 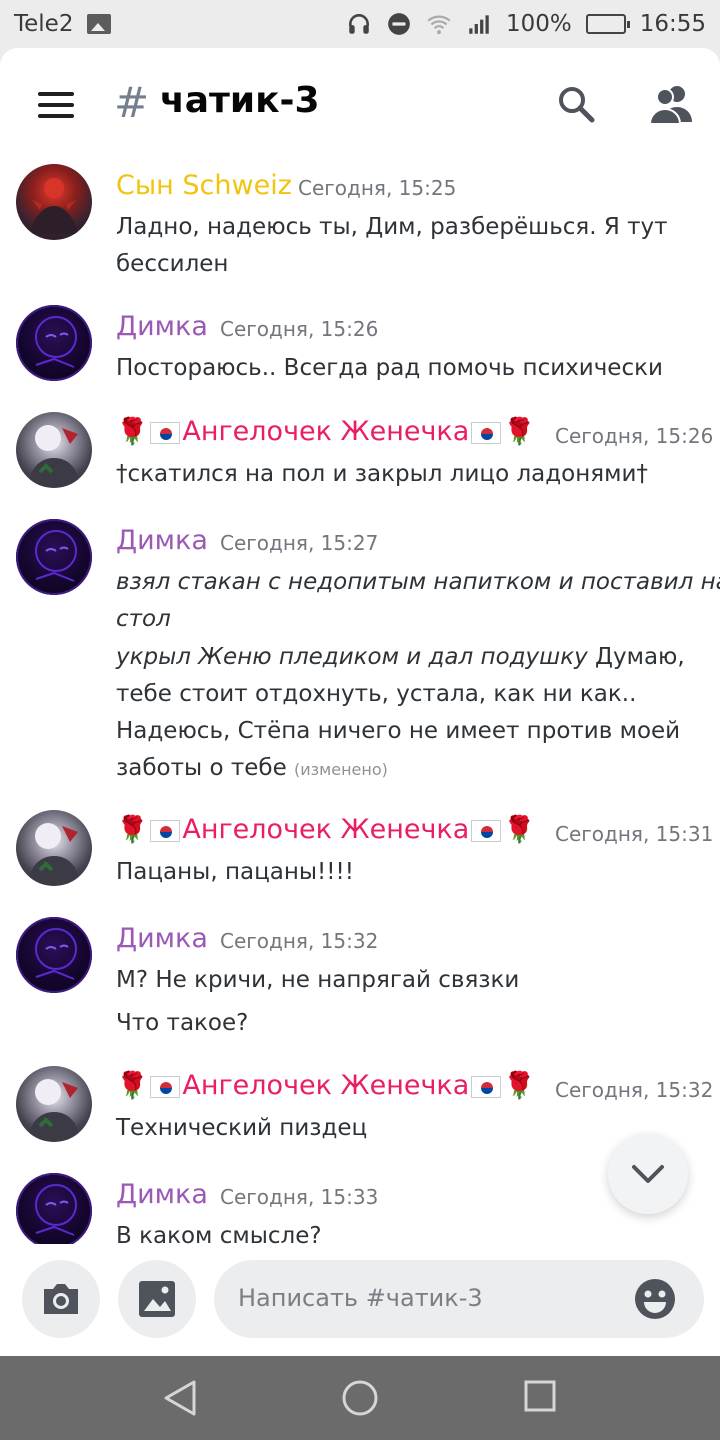 What do you see at coordinates (341, 769) in the screenshot?
I see `edited-label: (изменено)` at bounding box center [341, 769].